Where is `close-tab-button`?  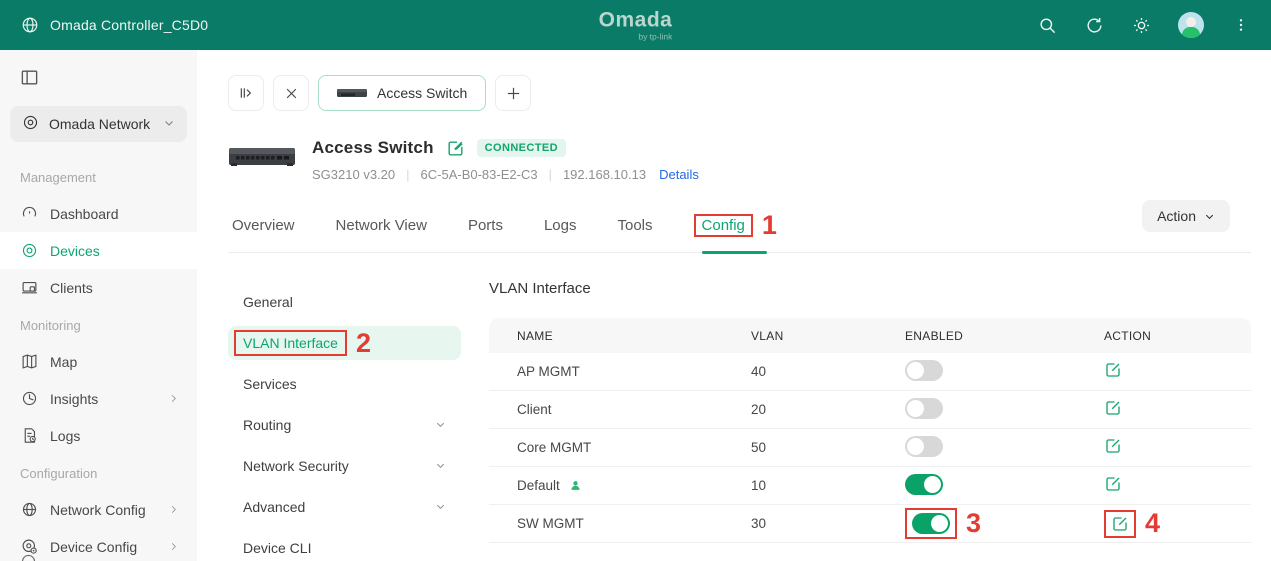 close-tab-button is located at coordinates (291, 93).